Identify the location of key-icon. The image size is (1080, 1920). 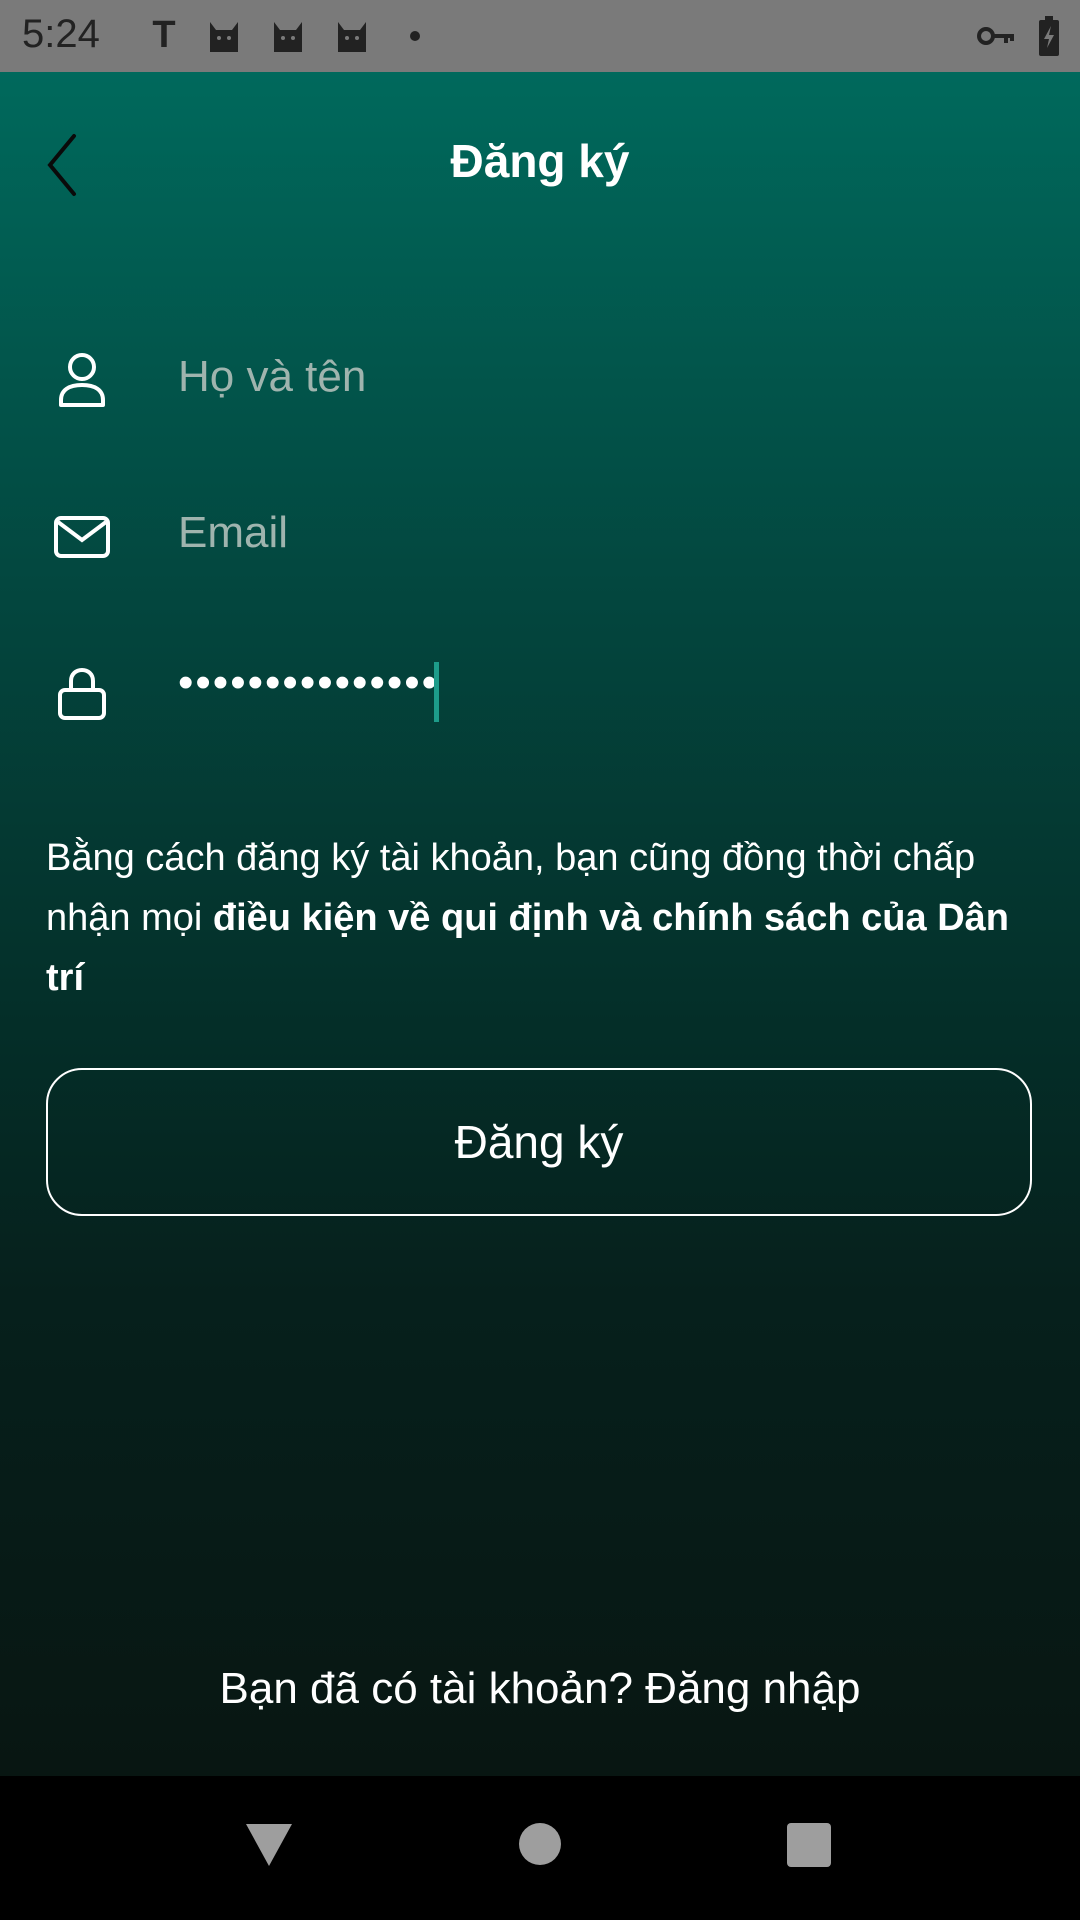
(996, 38).